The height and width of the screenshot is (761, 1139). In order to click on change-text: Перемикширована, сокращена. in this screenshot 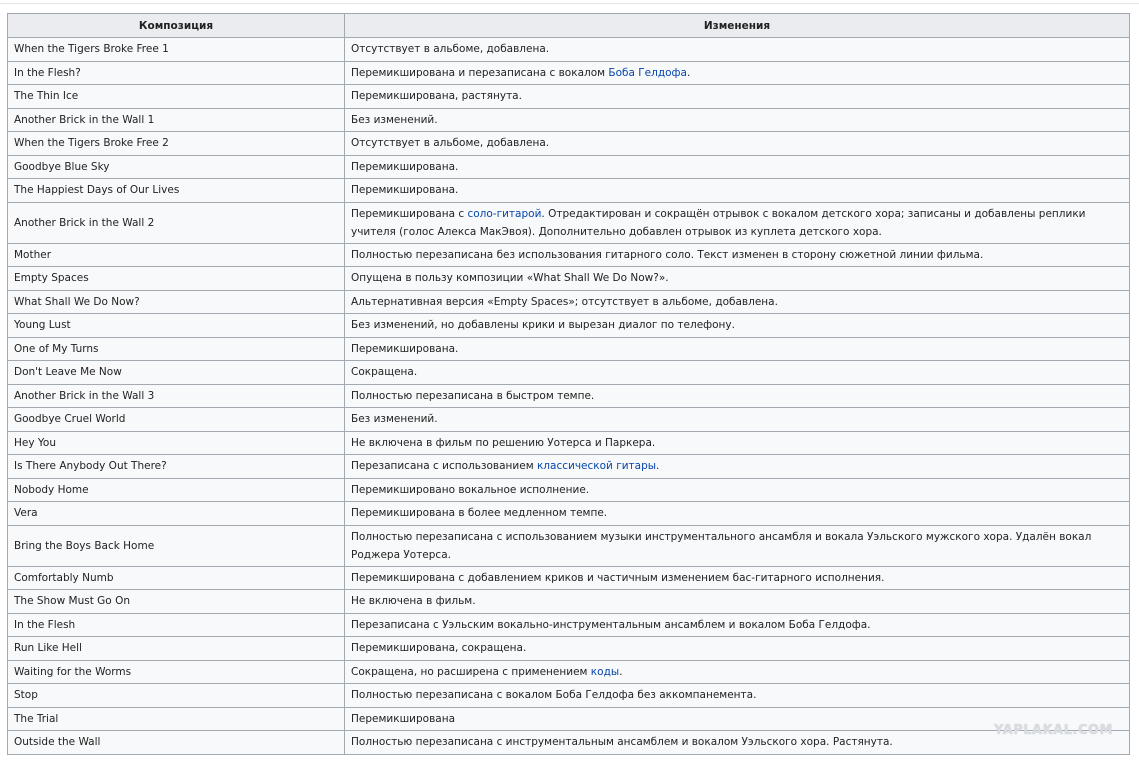, I will do `click(439, 648)`.